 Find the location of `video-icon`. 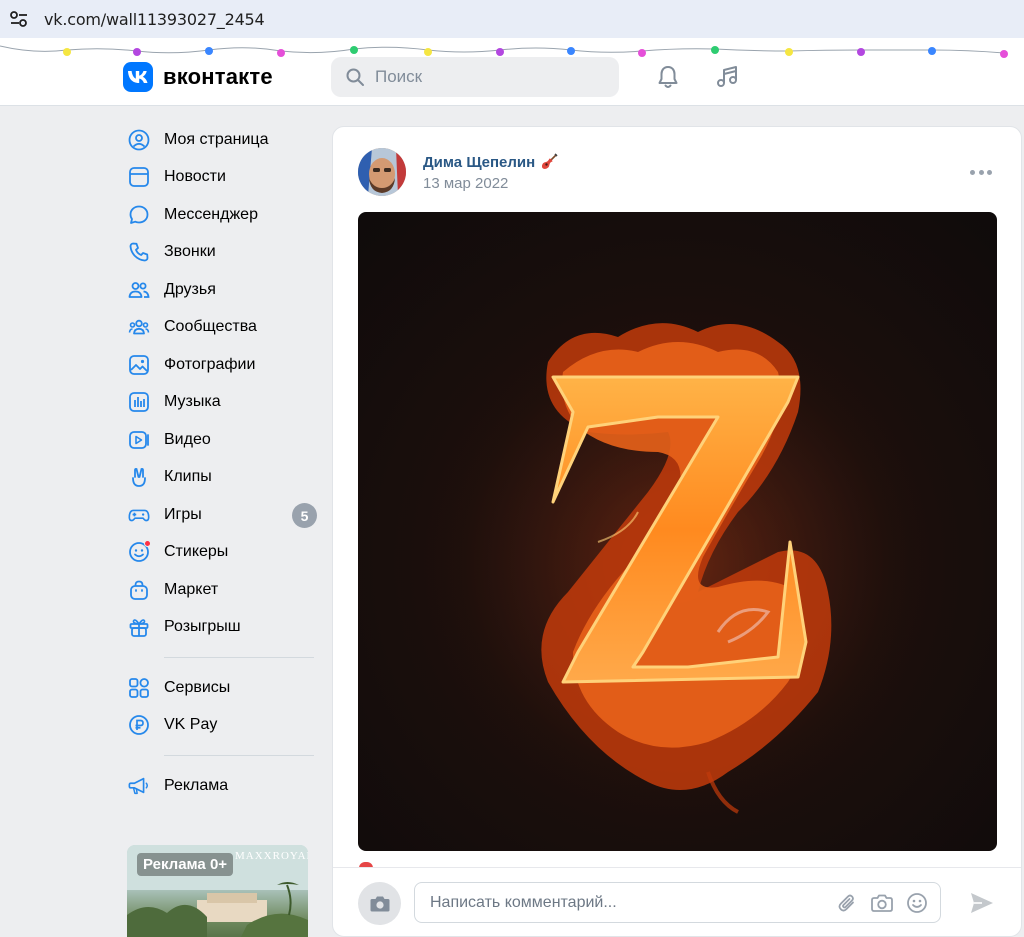

video-icon is located at coordinates (139, 440).